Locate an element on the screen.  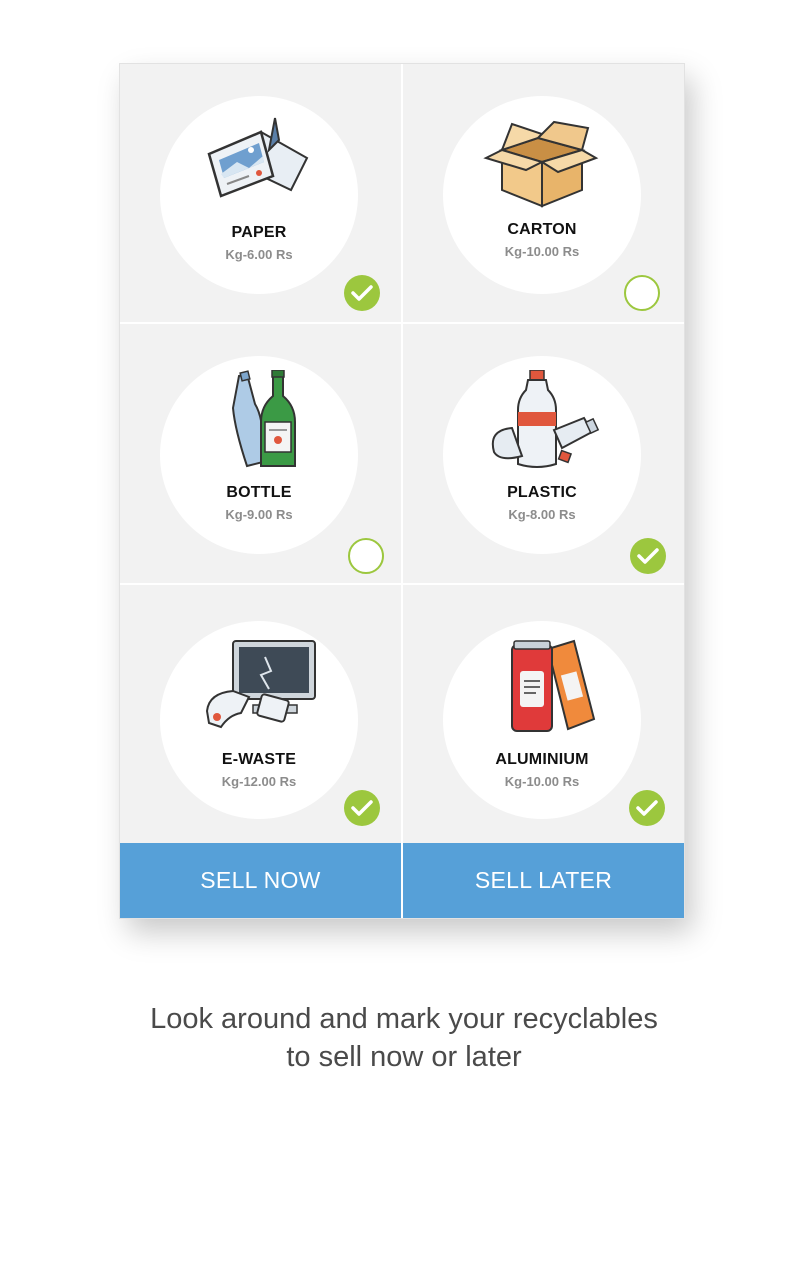
plastic-icon is located at coordinates (545, 419).